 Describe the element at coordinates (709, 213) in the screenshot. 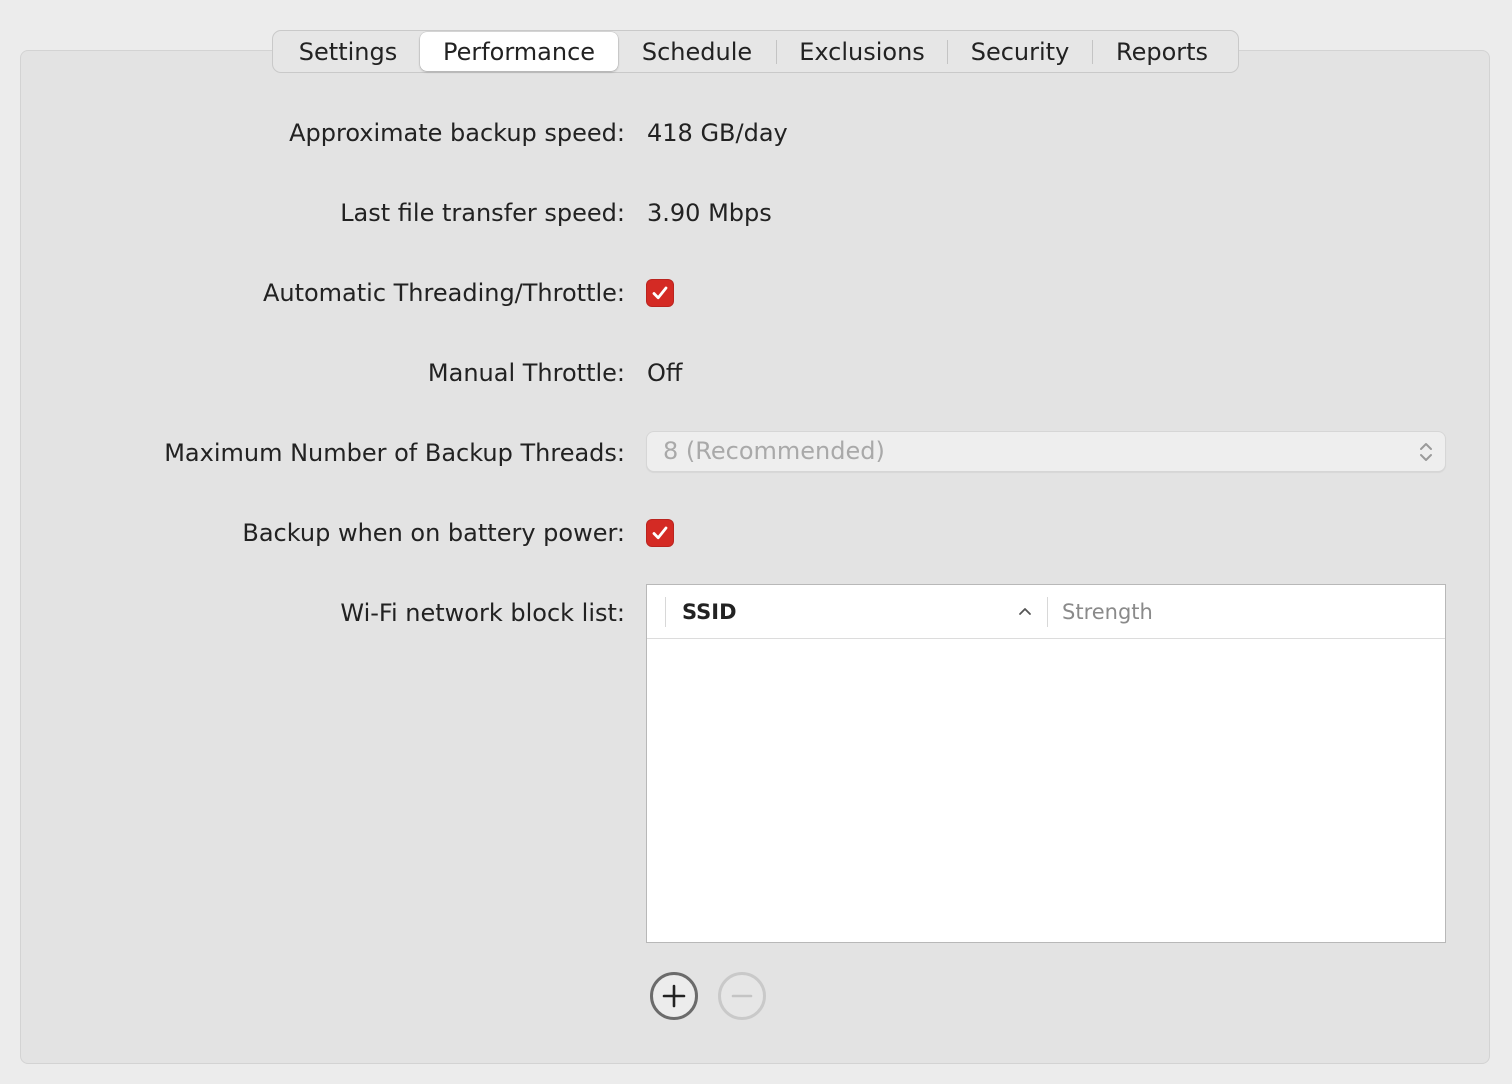

I see `transfer-speed-value: 3.90 Mbps` at that location.